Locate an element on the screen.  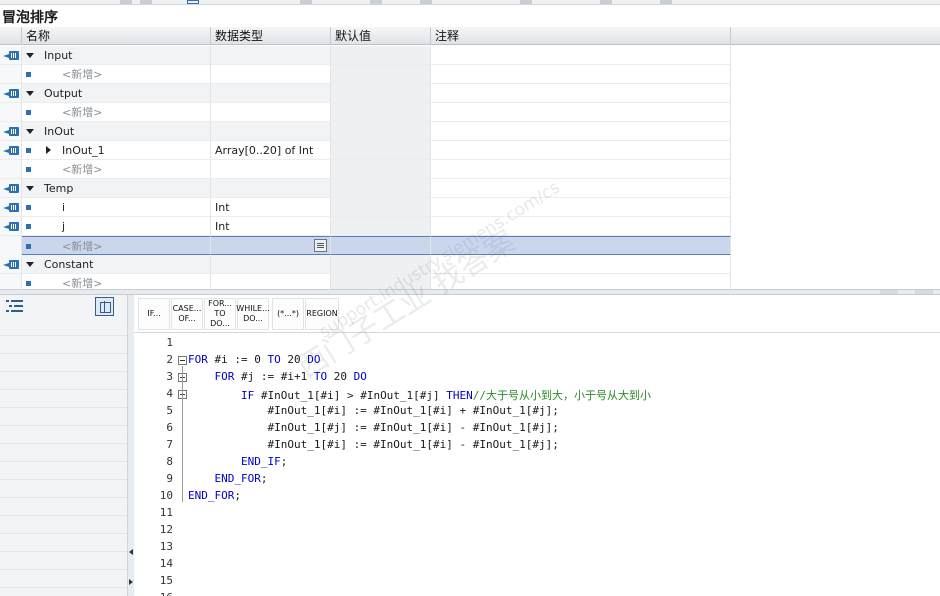
comment-button: (*...*) is located at coordinates (288, 314).